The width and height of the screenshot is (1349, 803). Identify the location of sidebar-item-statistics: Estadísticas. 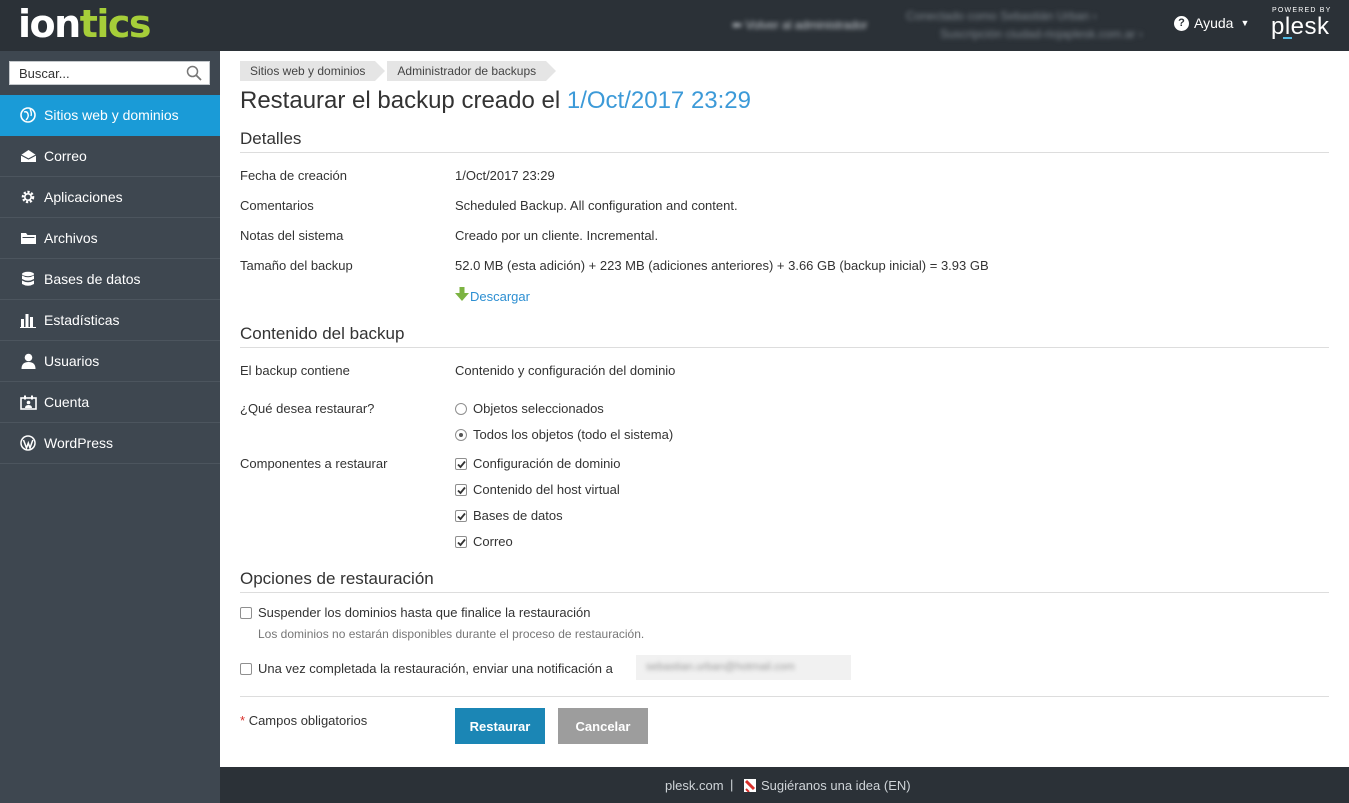
(110, 320).